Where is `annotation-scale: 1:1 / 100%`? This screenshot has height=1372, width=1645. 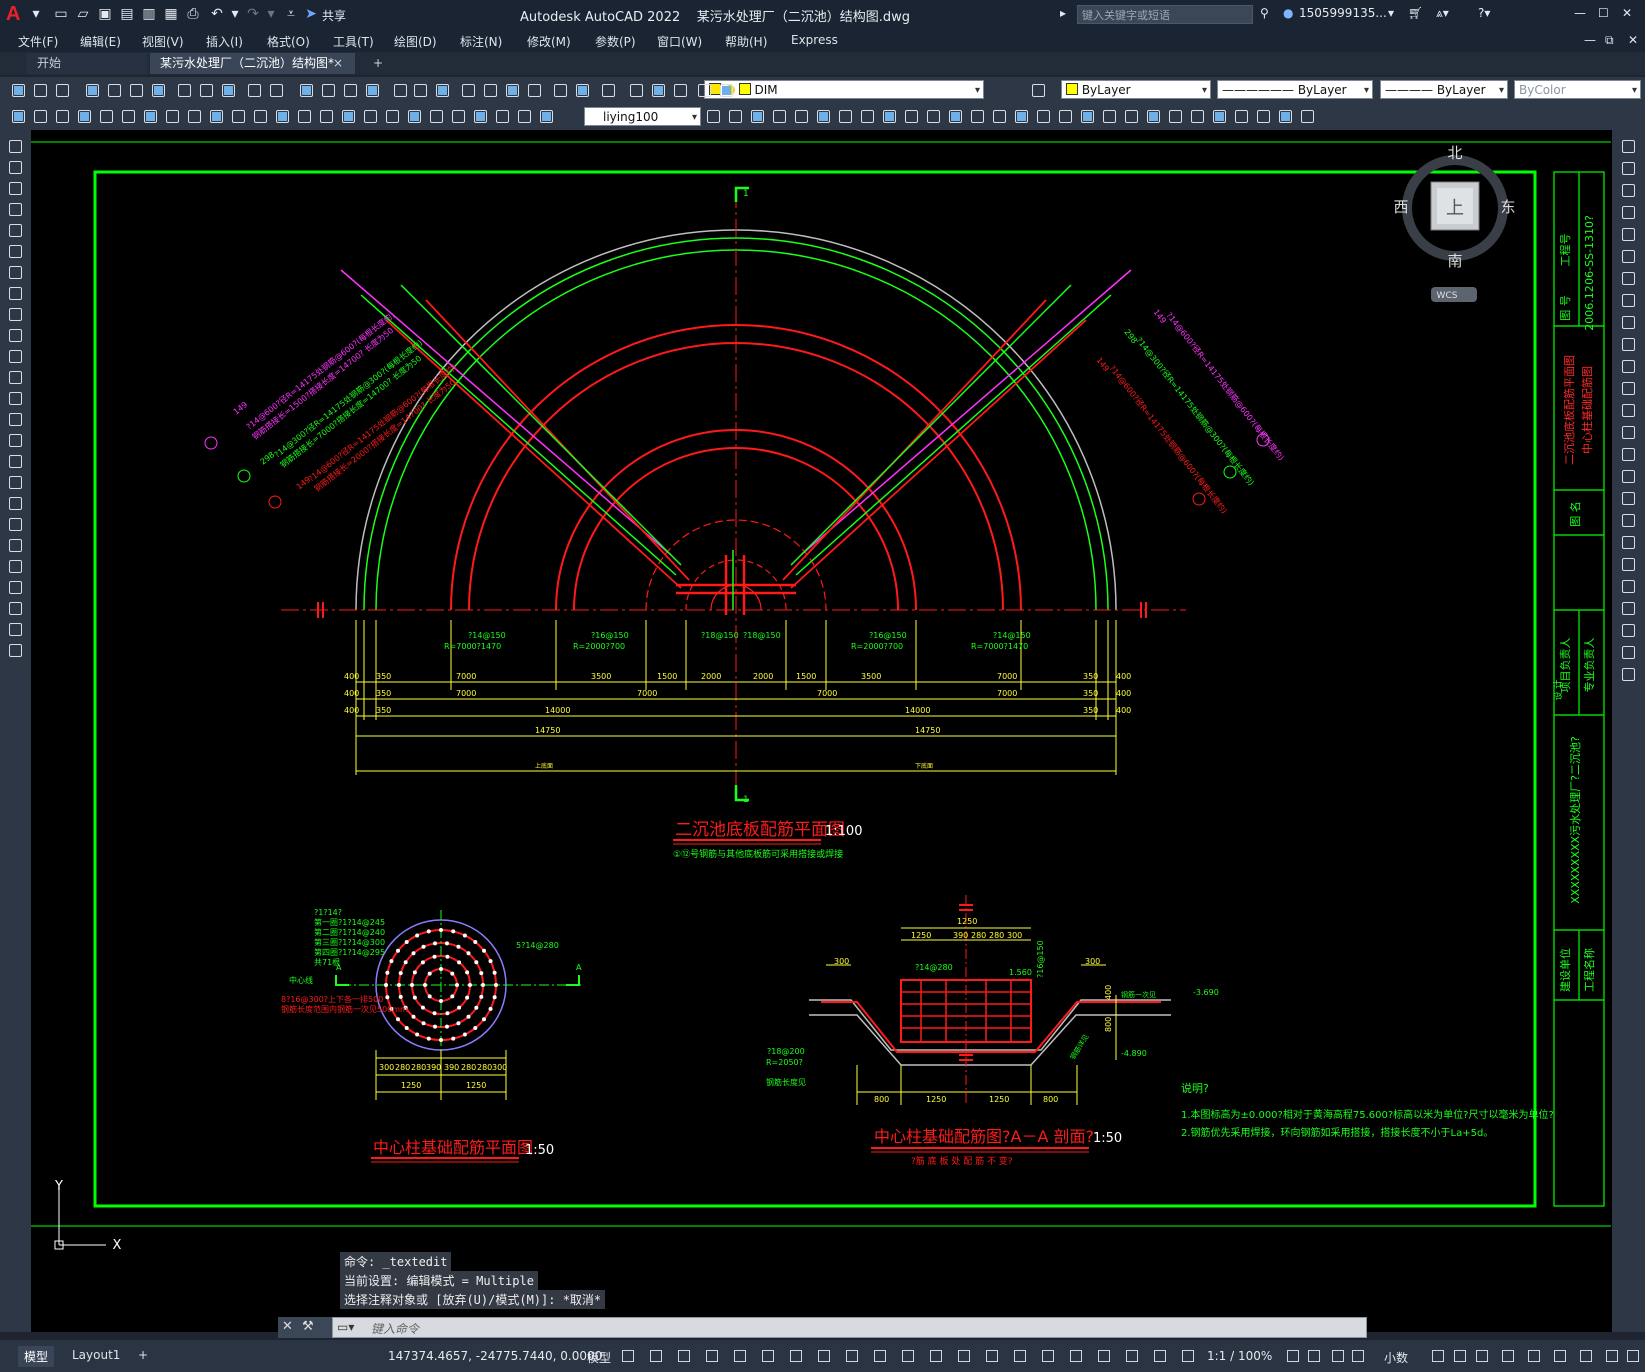
annotation-scale: 1:1 / 100% is located at coordinates (1239, 1356).